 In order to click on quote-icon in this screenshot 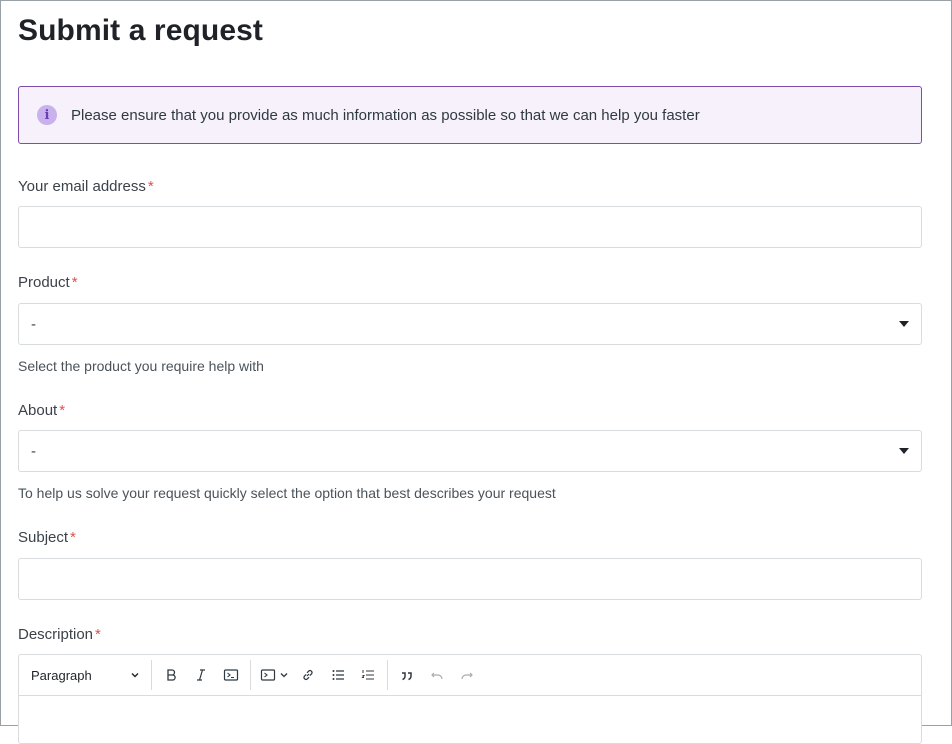, I will do `click(407, 676)`.